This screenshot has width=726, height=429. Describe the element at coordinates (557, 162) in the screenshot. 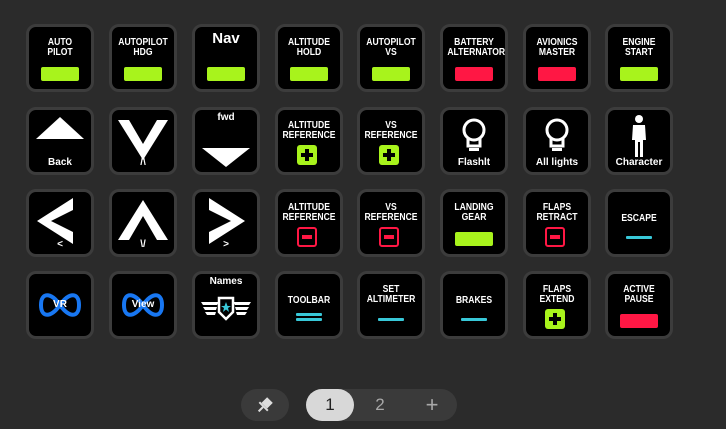

I see `key-label: All lights` at that location.